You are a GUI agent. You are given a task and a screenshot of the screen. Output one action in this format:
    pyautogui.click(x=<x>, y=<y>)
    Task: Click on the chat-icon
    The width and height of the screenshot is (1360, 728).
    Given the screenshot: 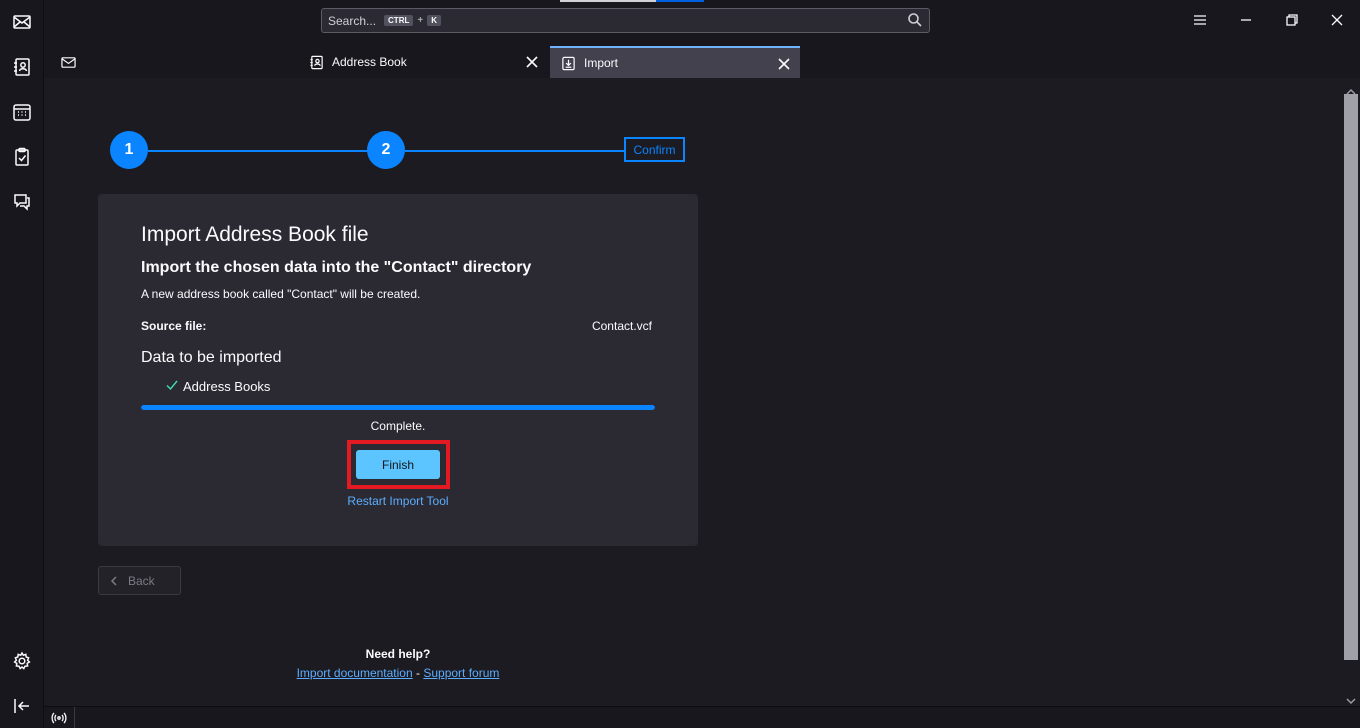 What is the action you would take?
    pyautogui.click(x=22, y=202)
    